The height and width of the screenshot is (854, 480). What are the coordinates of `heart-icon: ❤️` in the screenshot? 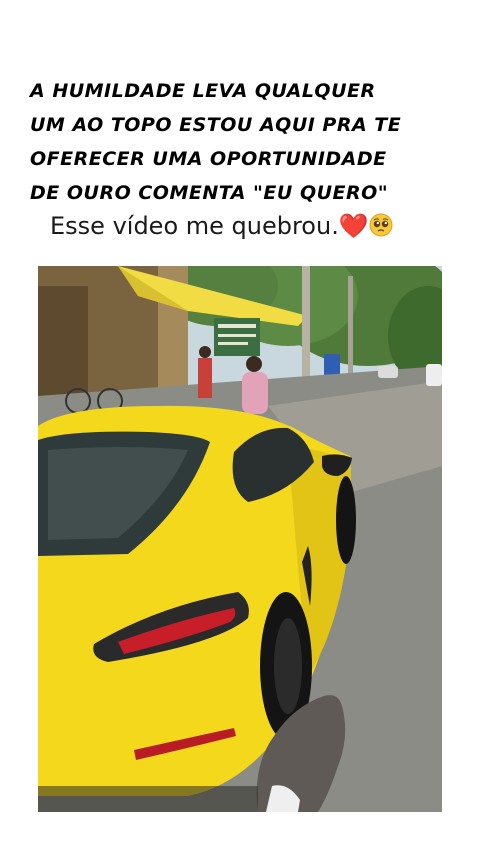 It's located at (353, 226).